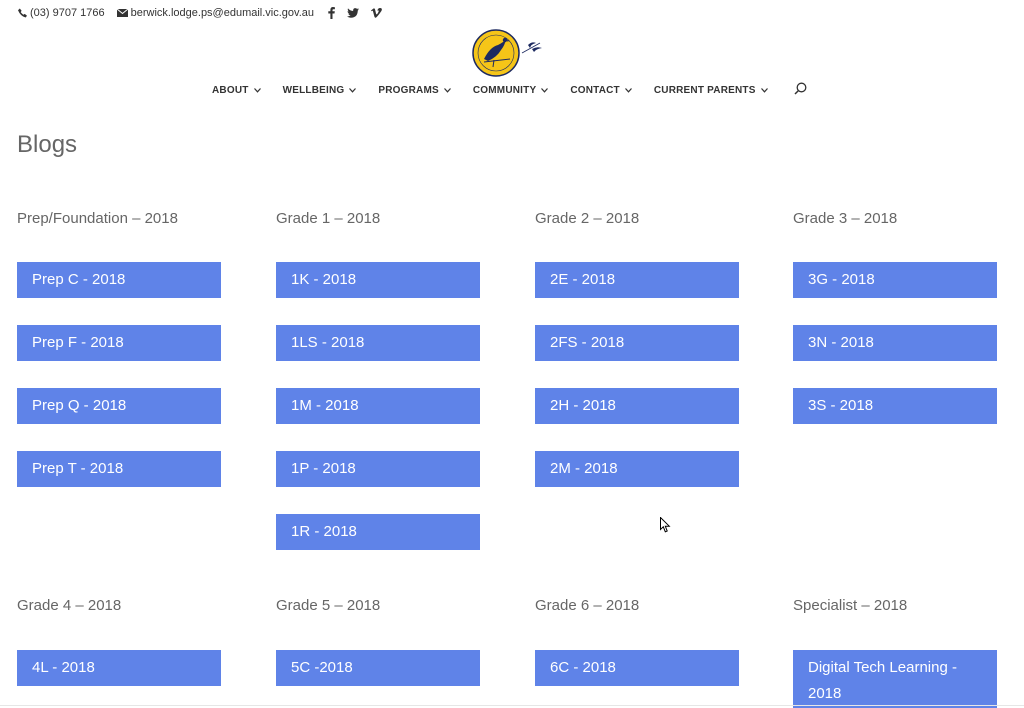 The image size is (1024, 708). Describe the element at coordinates (378, 532) in the screenshot. I see `blog-link-button: 1R - 2018` at that location.